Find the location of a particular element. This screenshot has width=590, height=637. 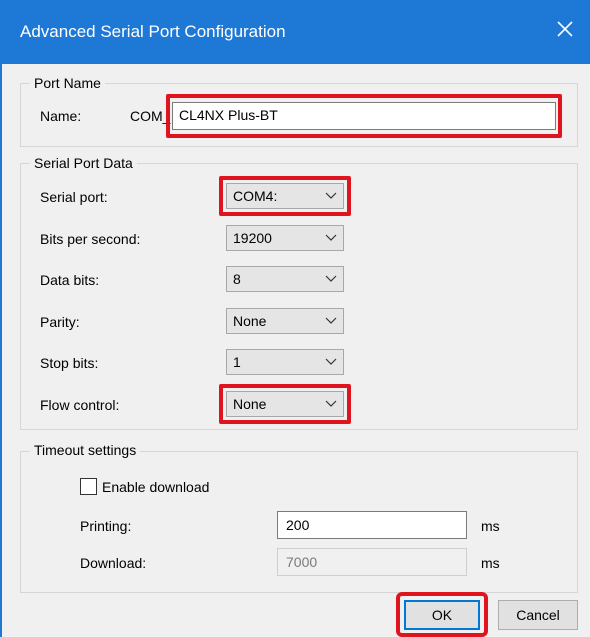

com-prefix: COM_ is located at coordinates (150, 116).